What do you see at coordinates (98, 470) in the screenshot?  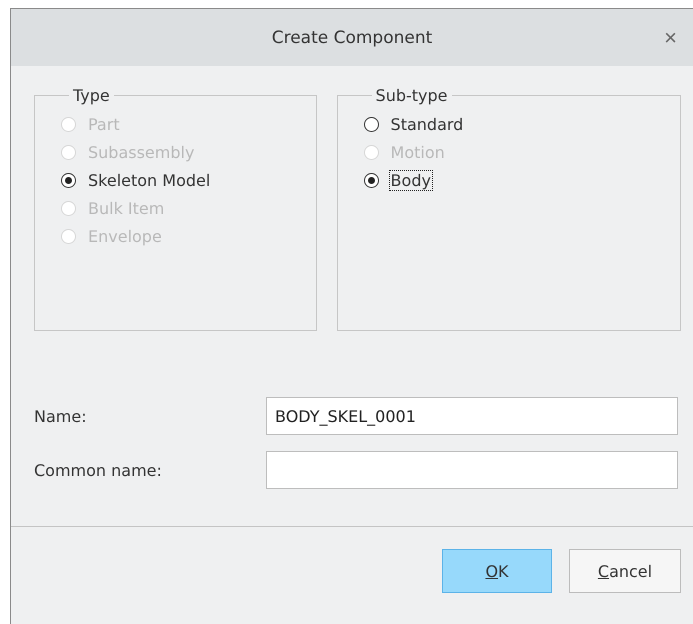 I see `field-label: Common name:` at bounding box center [98, 470].